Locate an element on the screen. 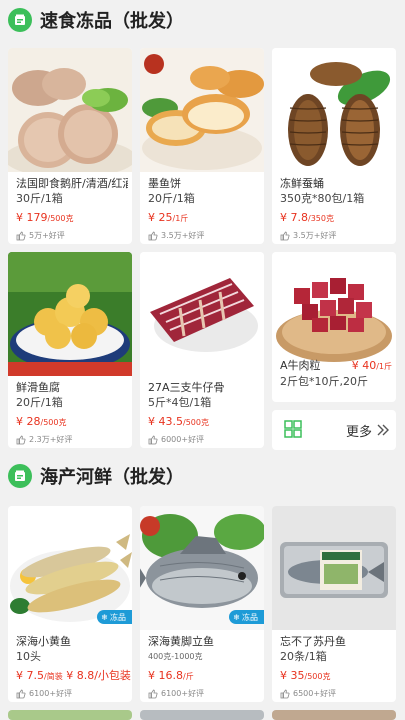 The width and height of the screenshot is (405, 720). review-text: 6100+好评 is located at coordinates (51, 693).